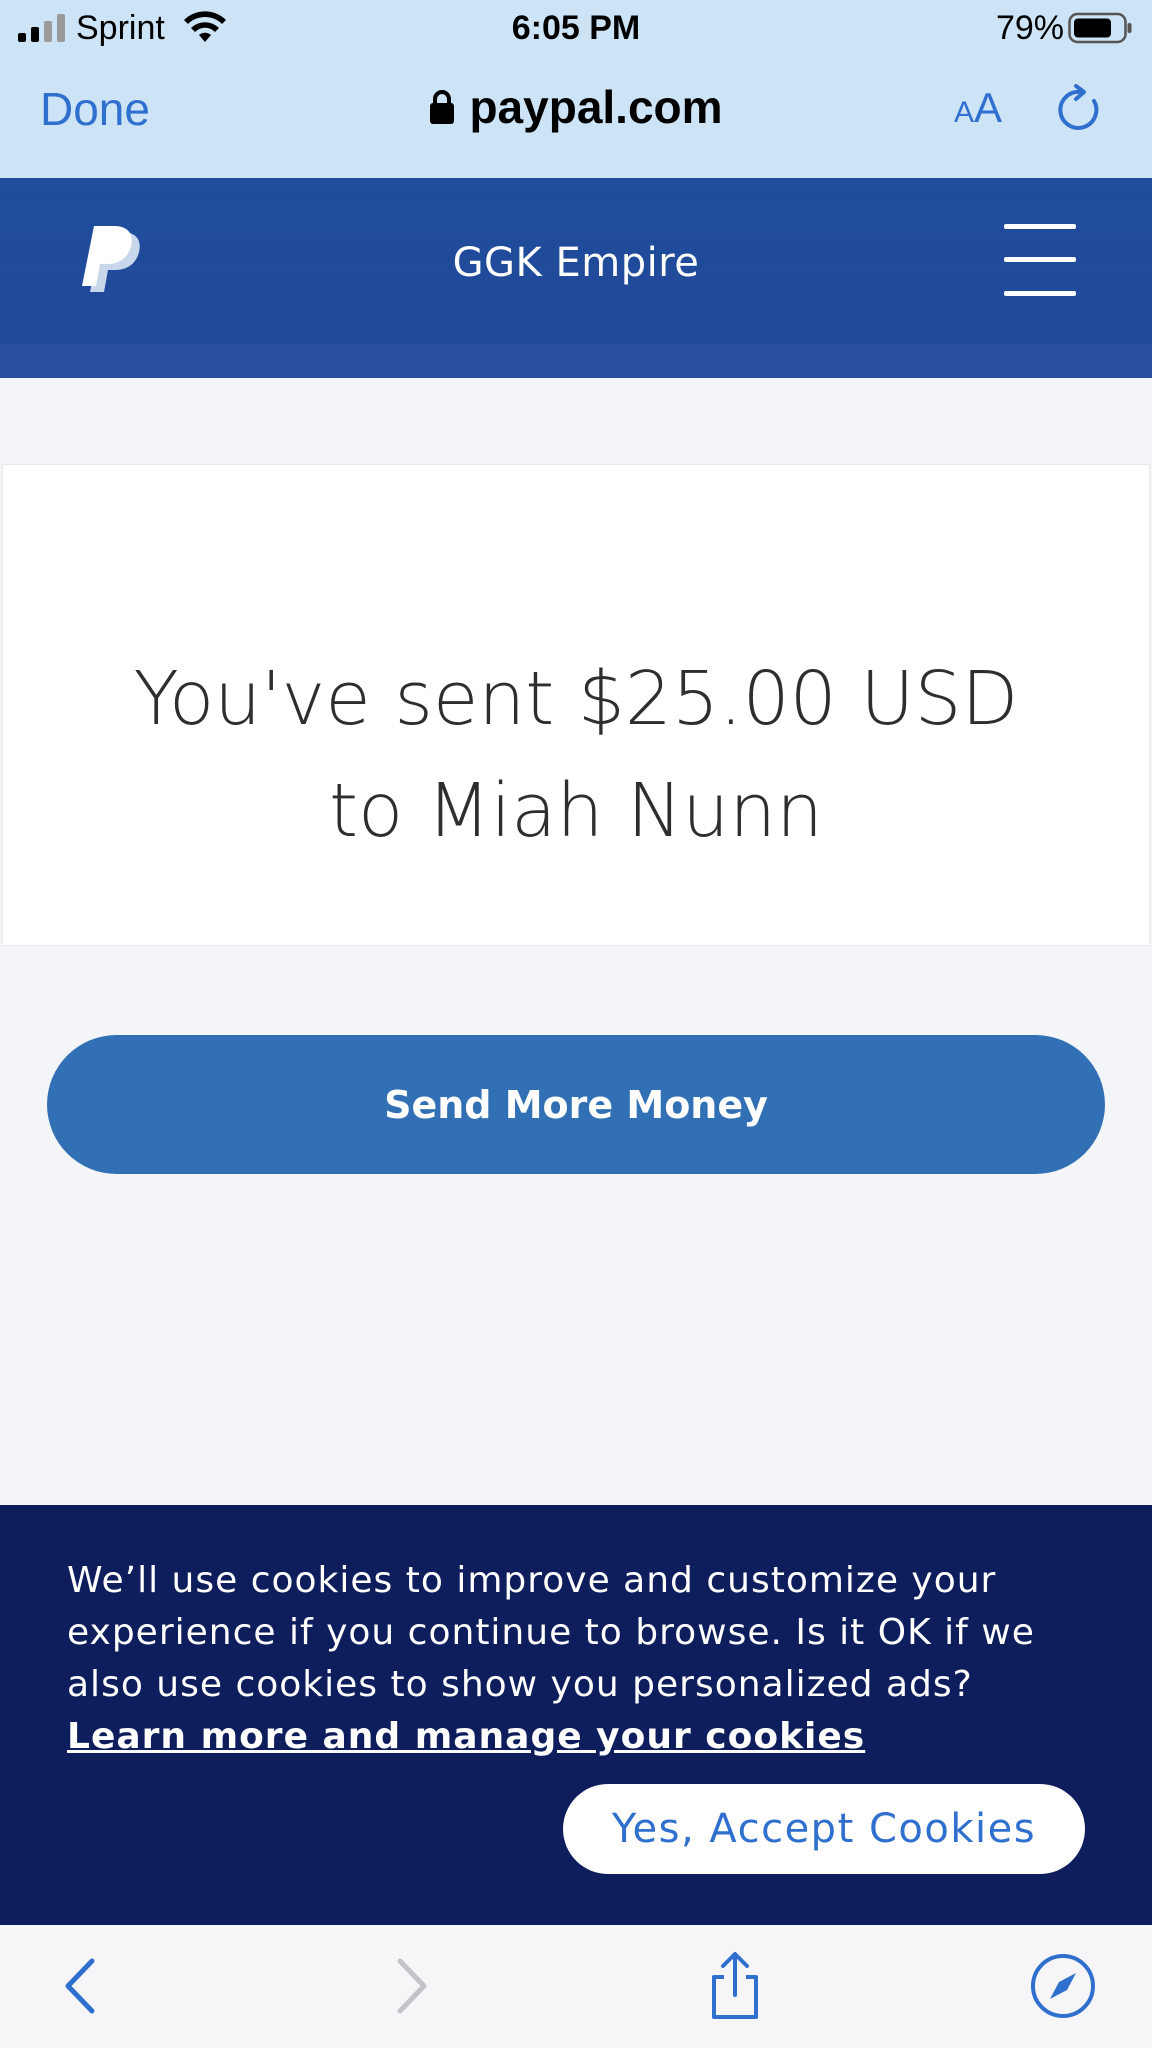 This screenshot has width=1152, height=2048. What do you see at coordinates (407, 1986) in the screenshot?
I see `forward-icon` at bounding box center [407, 1986].